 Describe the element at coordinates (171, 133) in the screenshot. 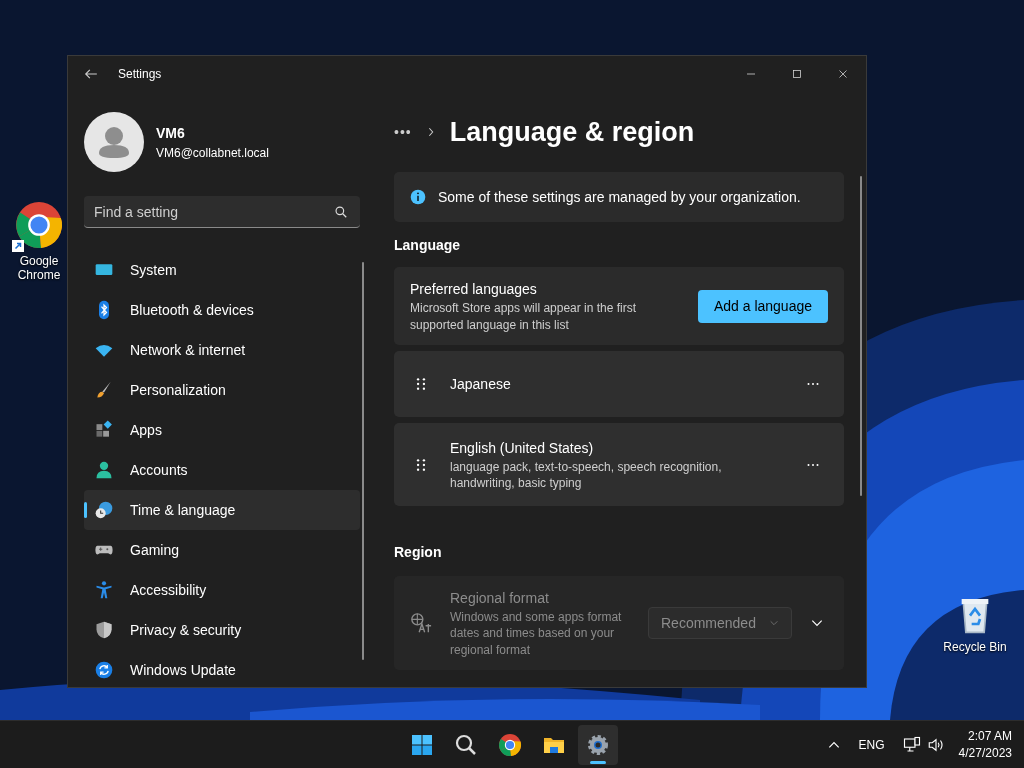

I see `user-name: VM6` at that location.